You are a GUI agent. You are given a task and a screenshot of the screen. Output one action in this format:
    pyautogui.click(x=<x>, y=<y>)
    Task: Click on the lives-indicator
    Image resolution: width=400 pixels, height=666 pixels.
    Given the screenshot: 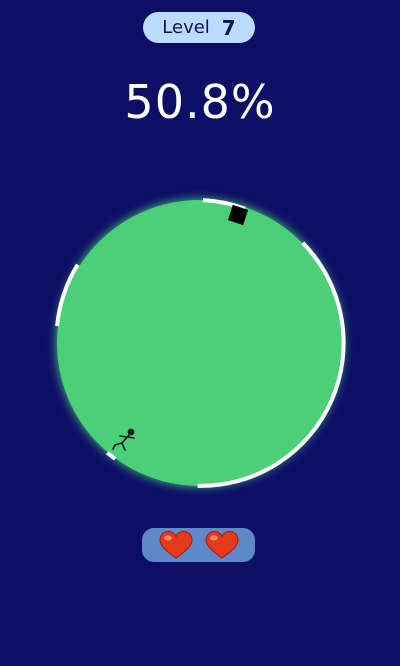 What is the action you would take?
    pyautogui.click(x=198, y=545)
    